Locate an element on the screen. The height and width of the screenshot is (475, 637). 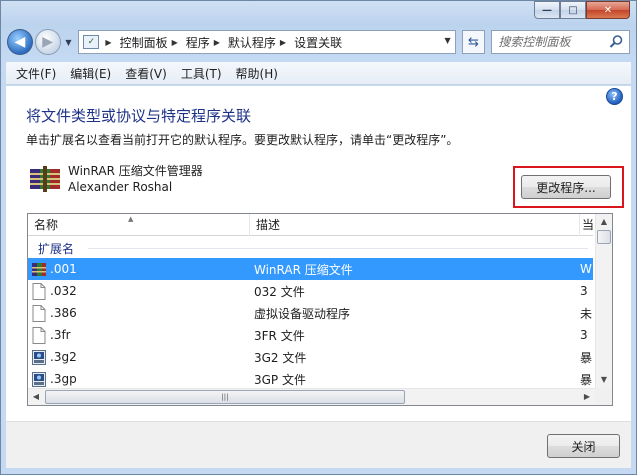
scroll-up-arrow-icon: ▲ is located at coordinates (604, 222).